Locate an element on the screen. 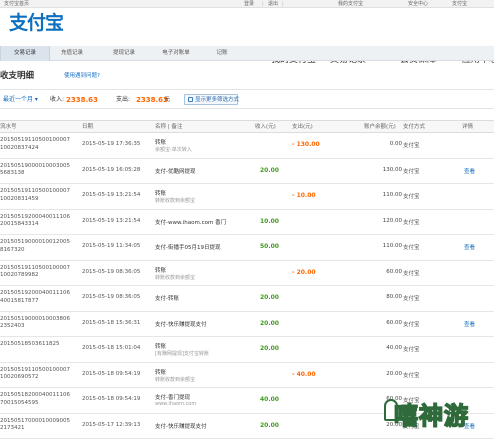 Image resolution: width=494 pixels, height=439 pixels. more-filters-button: 显示更多筛选方式 is located at coordinates (212, 99).